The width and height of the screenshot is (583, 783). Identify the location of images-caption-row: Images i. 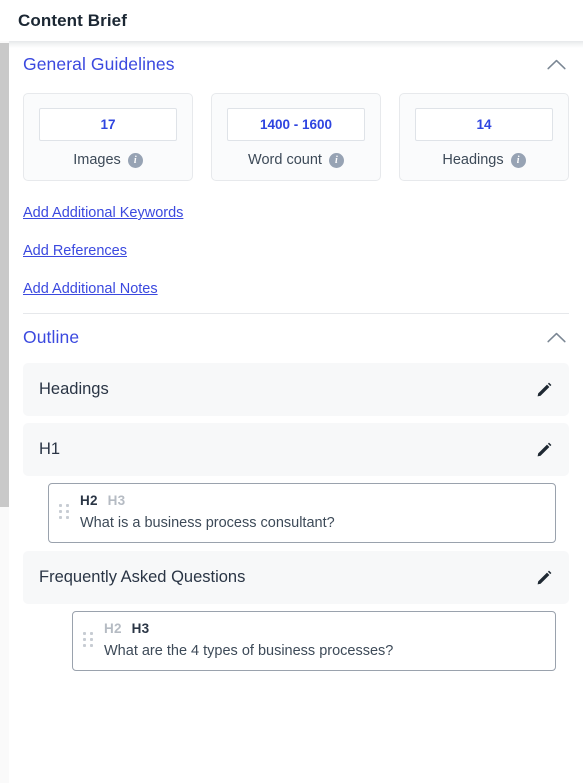
(108, 160).